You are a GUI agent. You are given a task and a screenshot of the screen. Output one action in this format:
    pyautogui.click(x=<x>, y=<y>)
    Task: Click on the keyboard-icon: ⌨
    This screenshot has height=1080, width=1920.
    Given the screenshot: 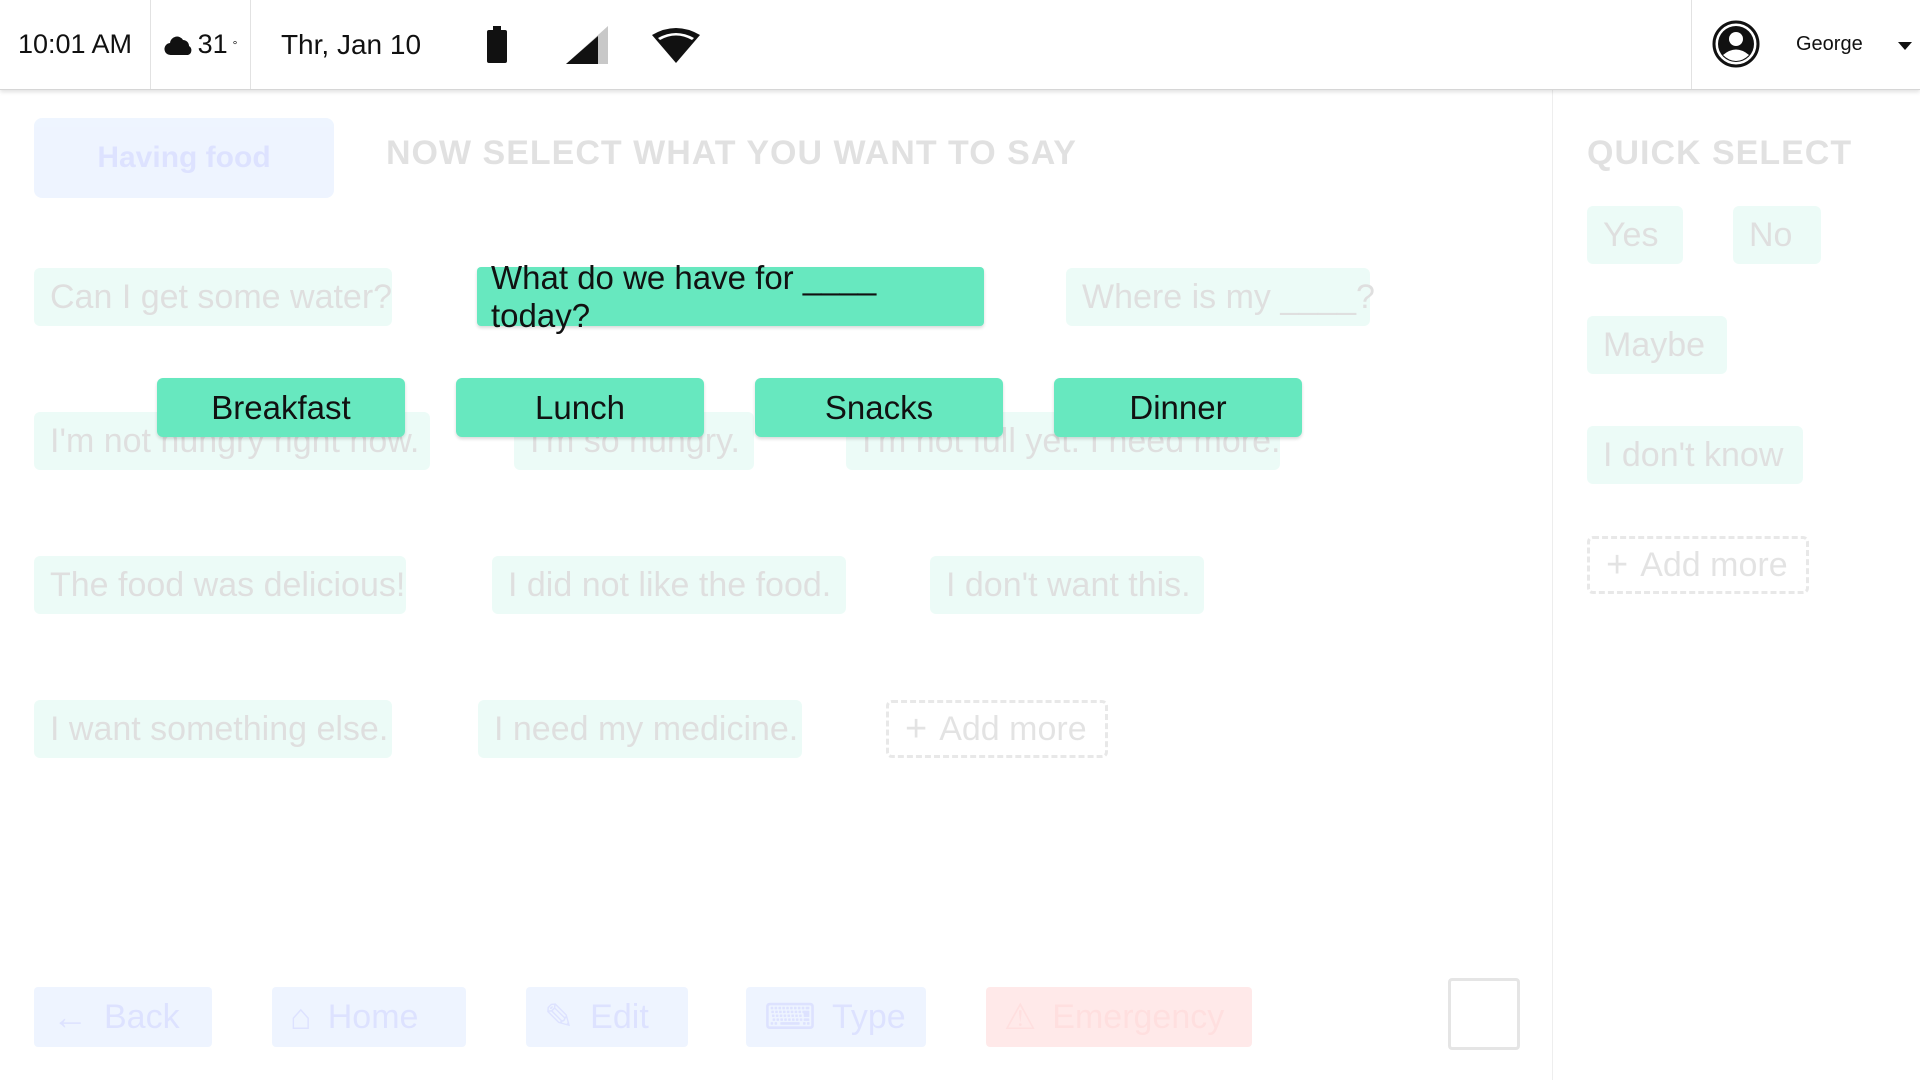 What is the action you would take?
    pyautogui.click(x=790, y=1016)
    